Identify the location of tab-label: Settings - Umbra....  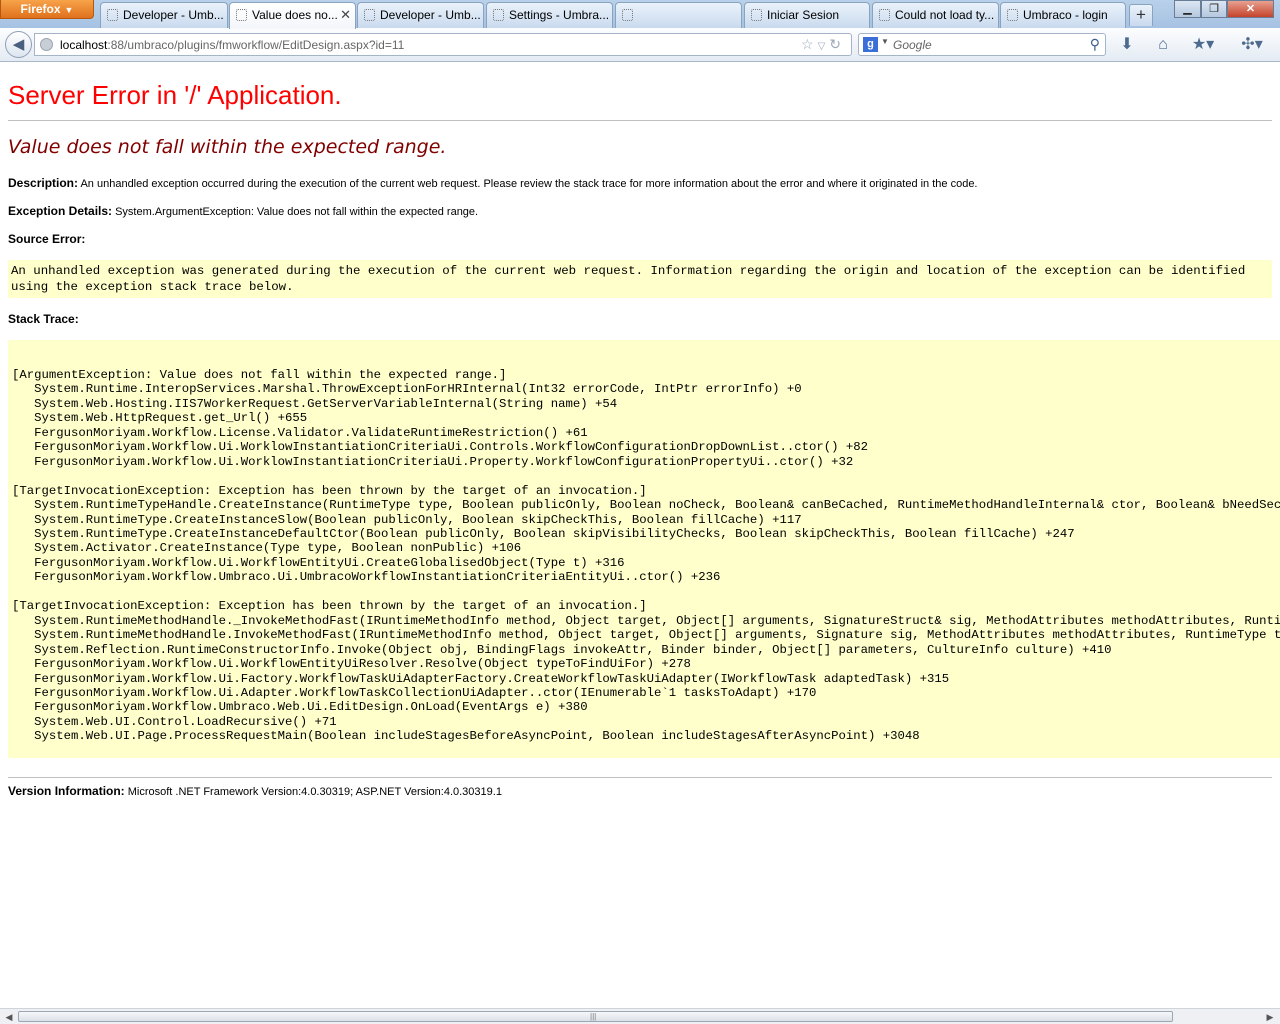
(559, 15).